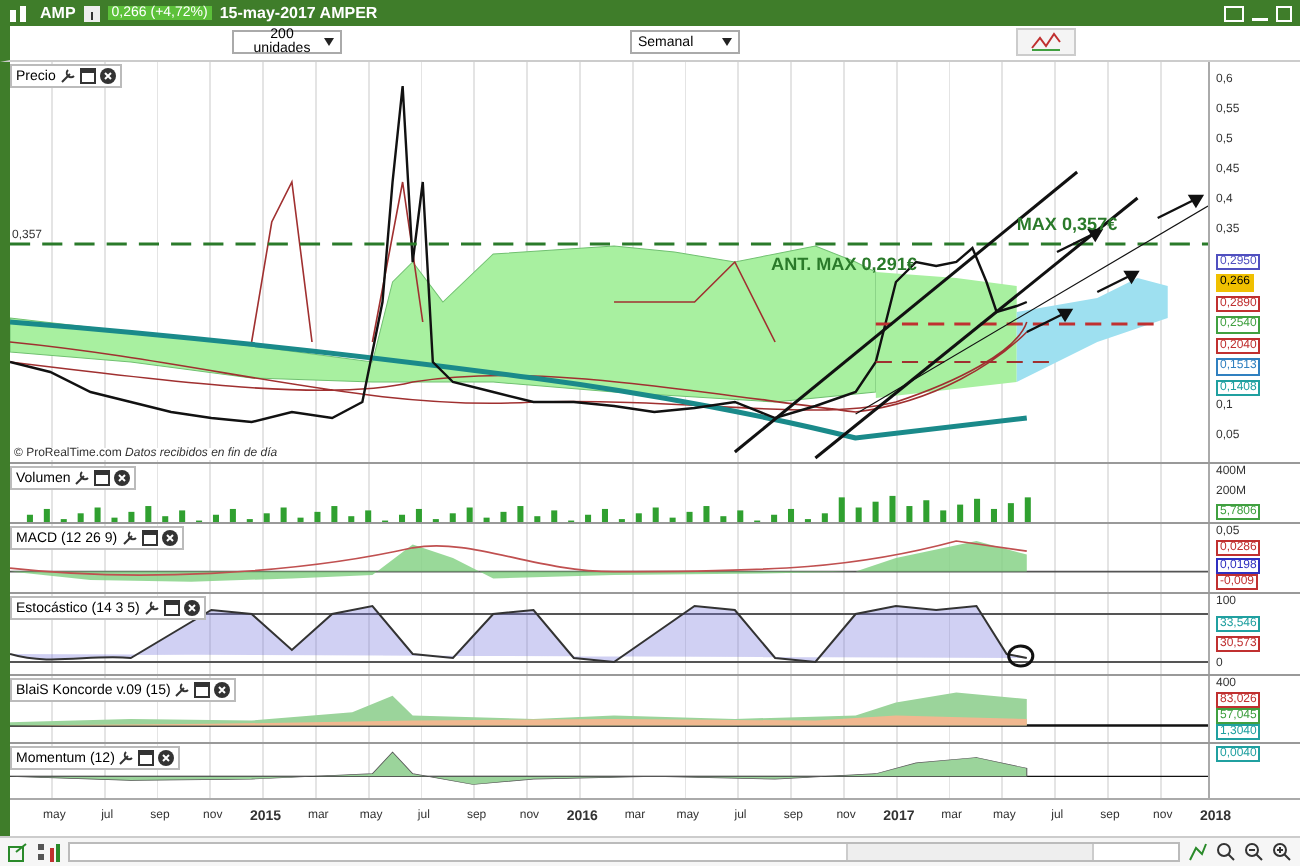  I want to click on line-chart-icon, so click(1046, 42).